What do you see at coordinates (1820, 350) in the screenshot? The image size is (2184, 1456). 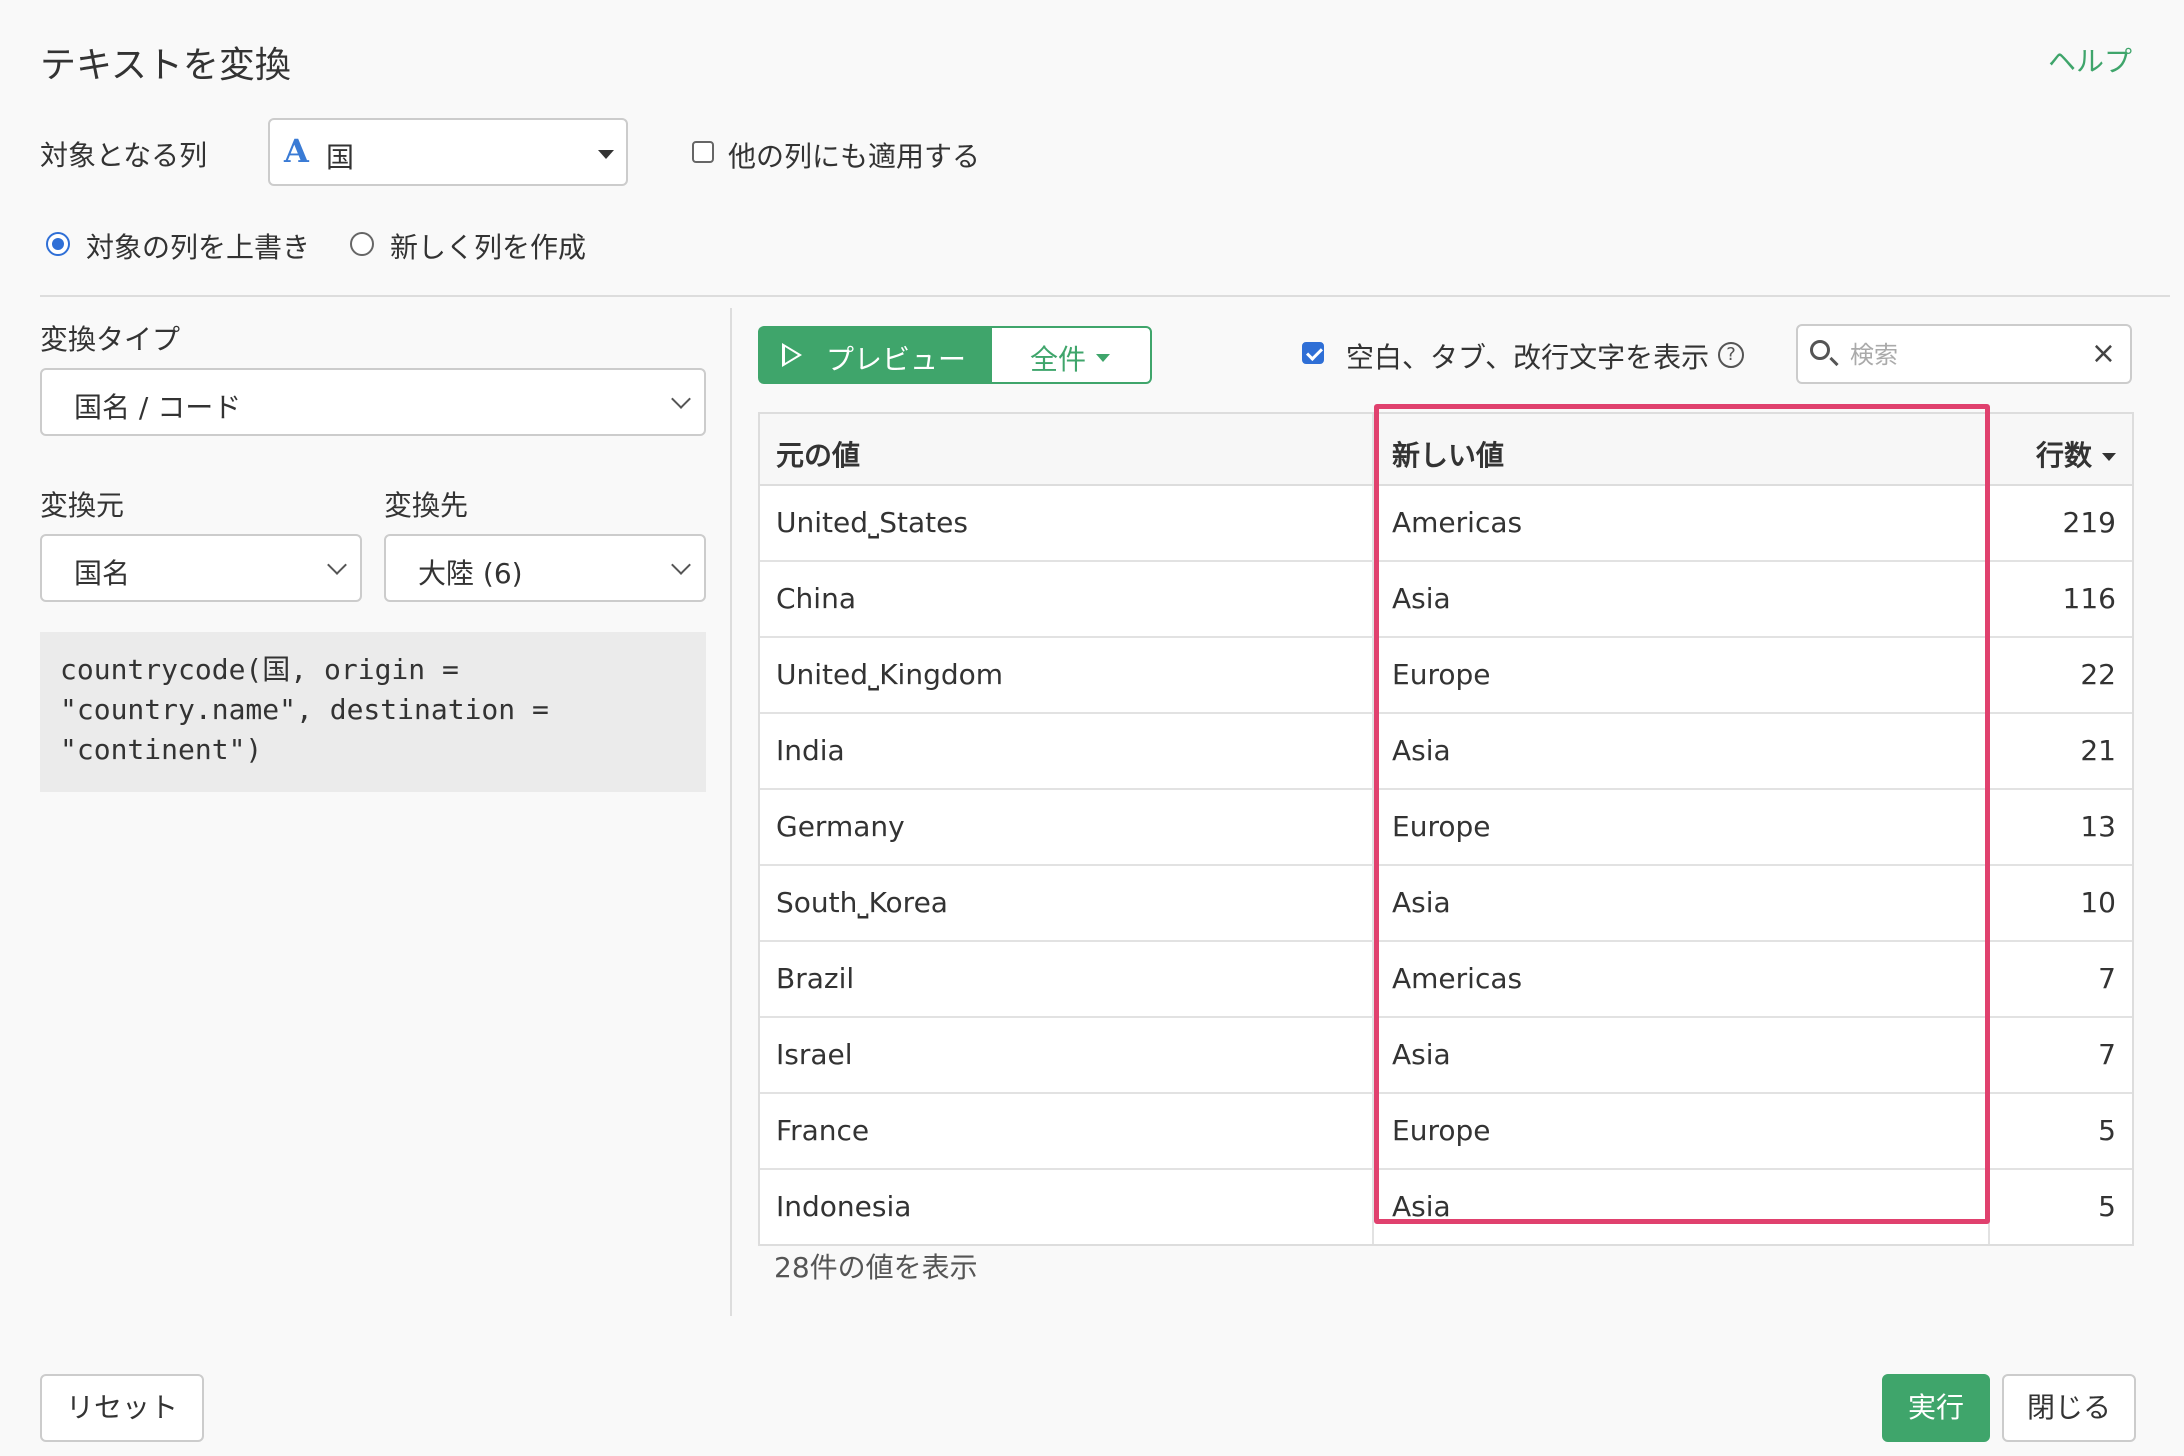 I see `search-icon` at bounding box center [1820, 350].